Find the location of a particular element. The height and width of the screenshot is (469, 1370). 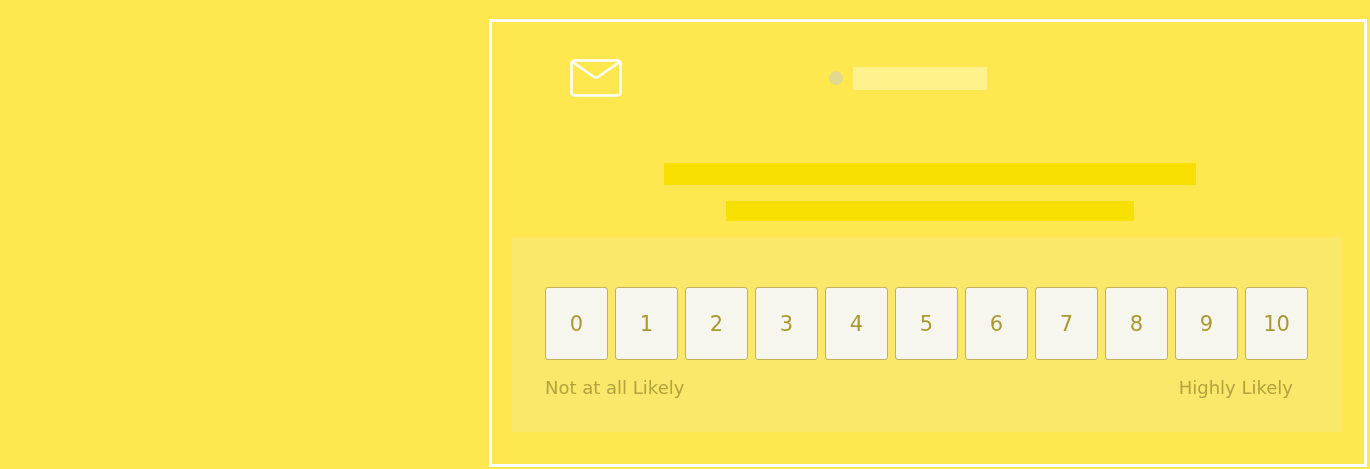

rating-button: 5 is located at coordinates (926, 323).